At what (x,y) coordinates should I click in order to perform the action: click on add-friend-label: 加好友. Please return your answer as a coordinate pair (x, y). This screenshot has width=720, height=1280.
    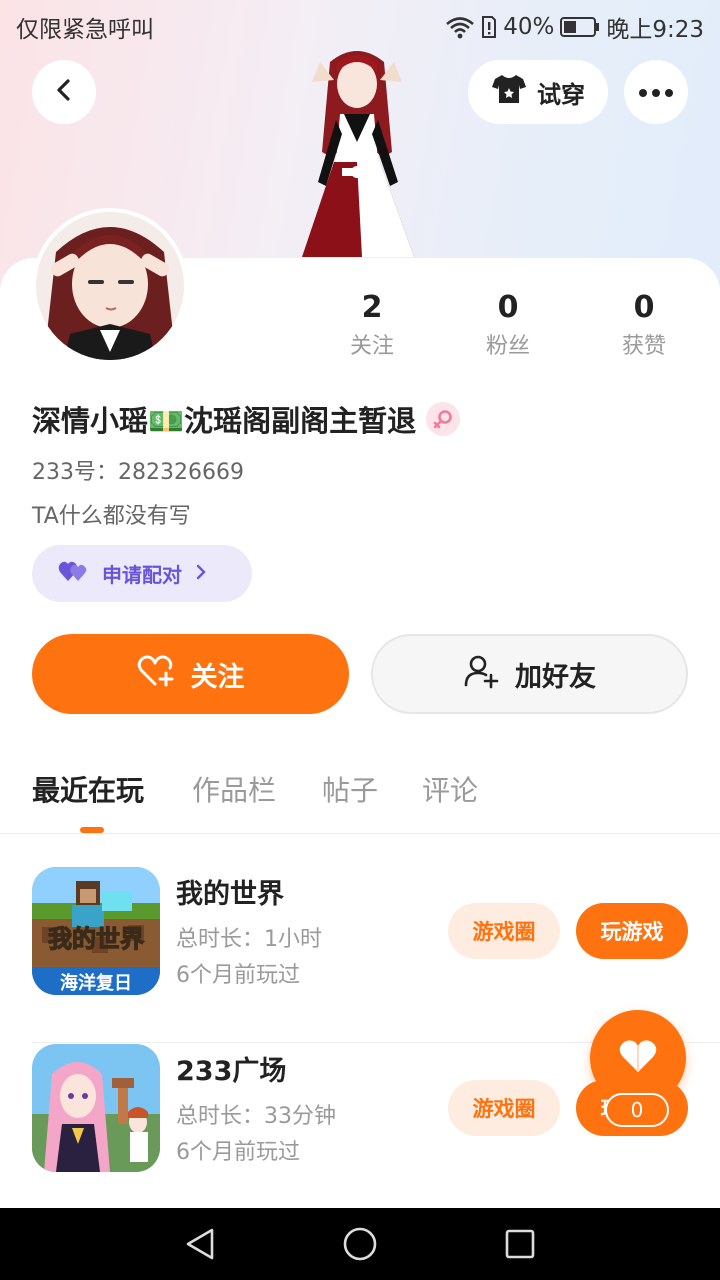
    Looking at the image, I should click on (555, 677).